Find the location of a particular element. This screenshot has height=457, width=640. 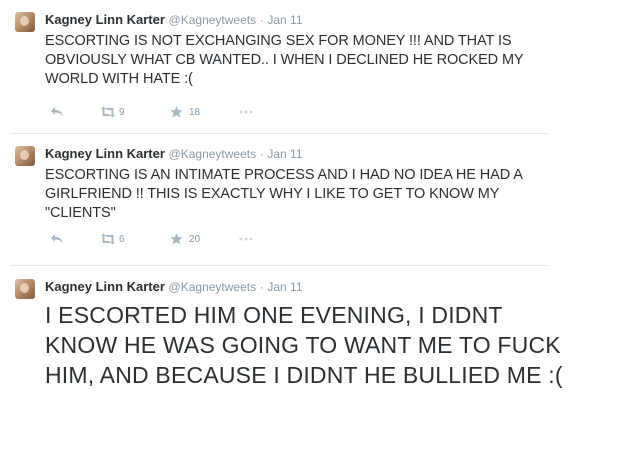

favorite-button: 20 is located at coordinates (185, 239).